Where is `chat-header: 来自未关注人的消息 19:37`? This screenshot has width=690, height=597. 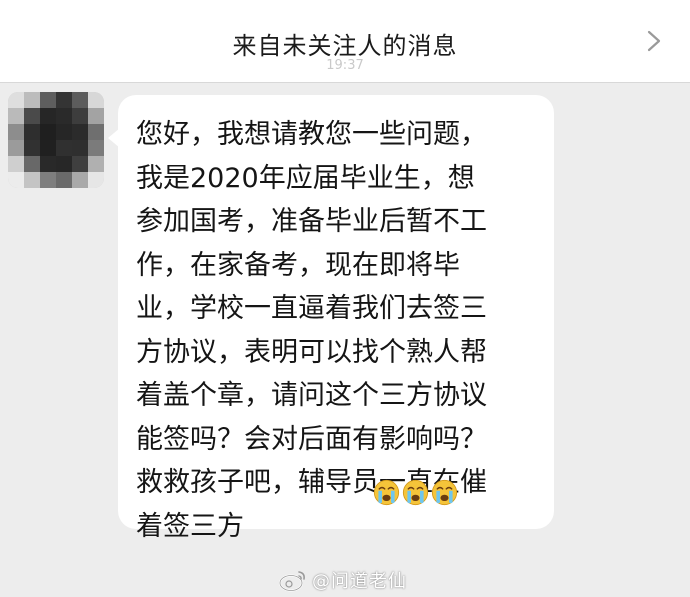
chat-header: 来自未关注人的消息 19:37 is located at coordinates (345, 41).